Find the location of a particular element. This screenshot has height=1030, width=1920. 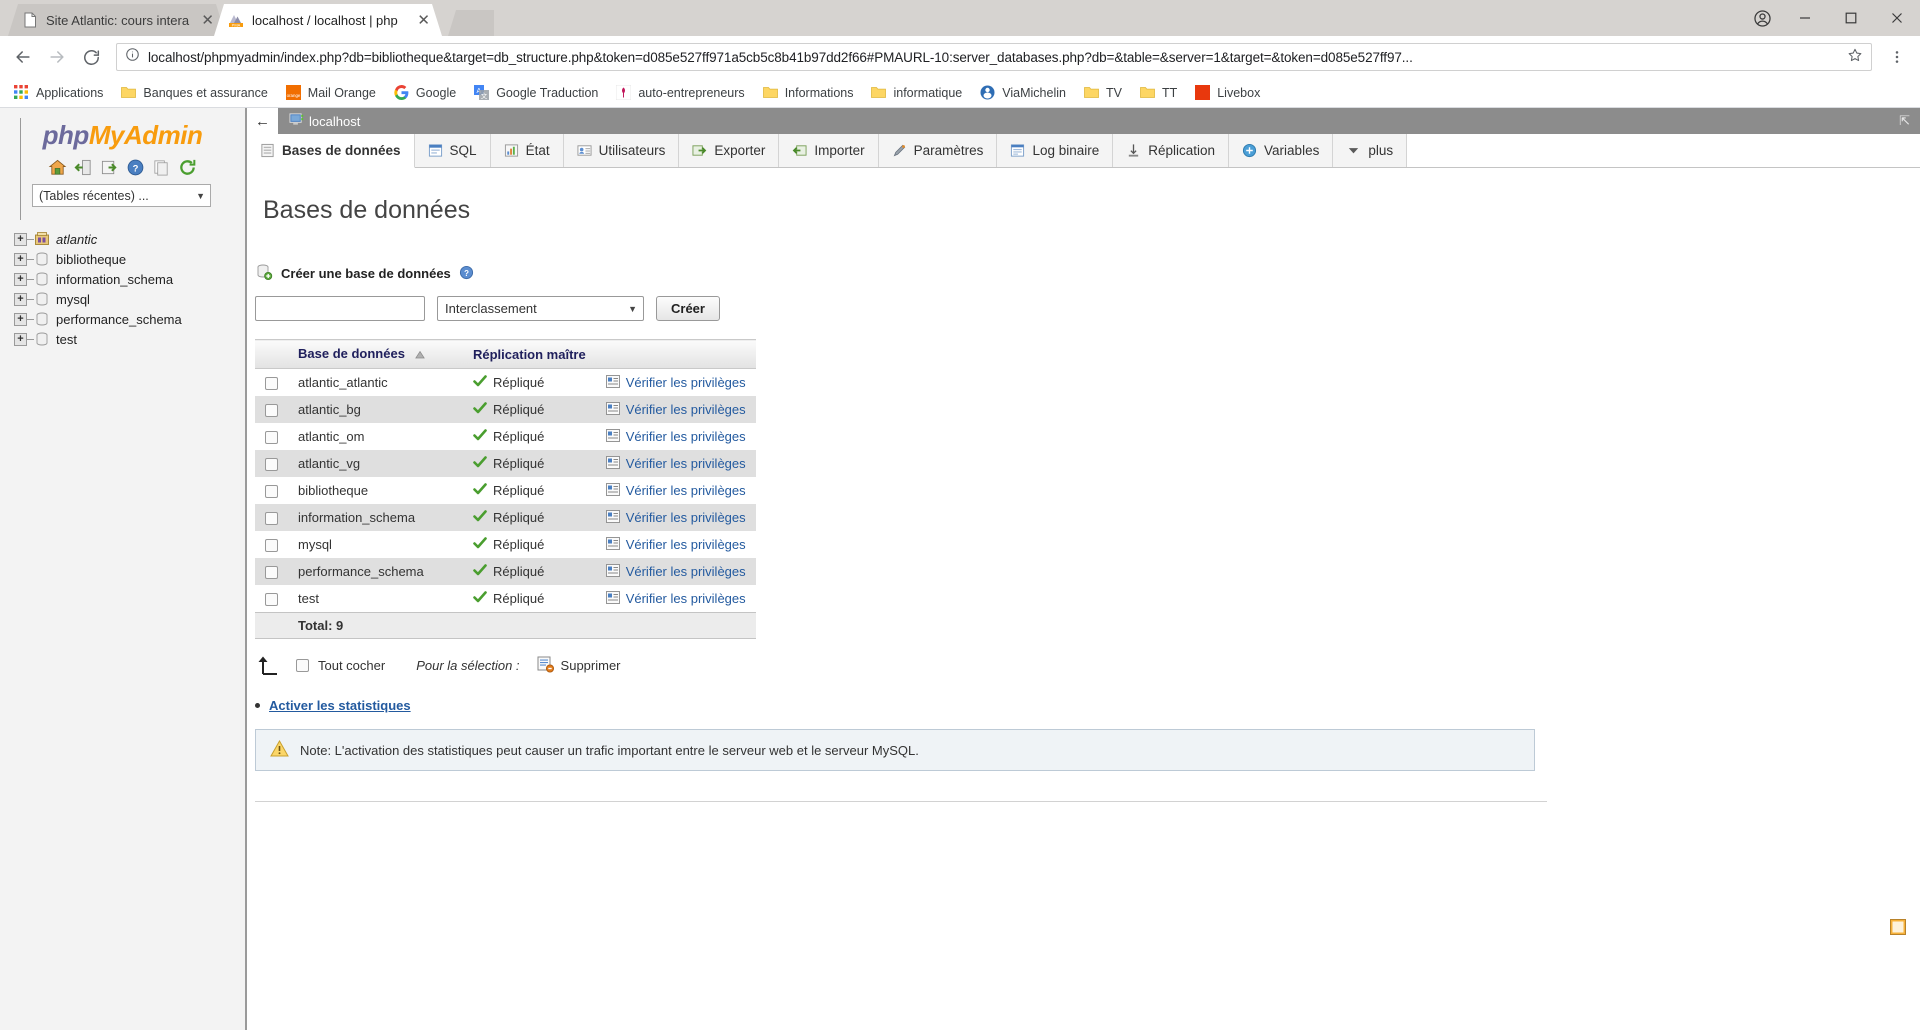

database-link: bibliotheque is located at coordinates (333, 490).